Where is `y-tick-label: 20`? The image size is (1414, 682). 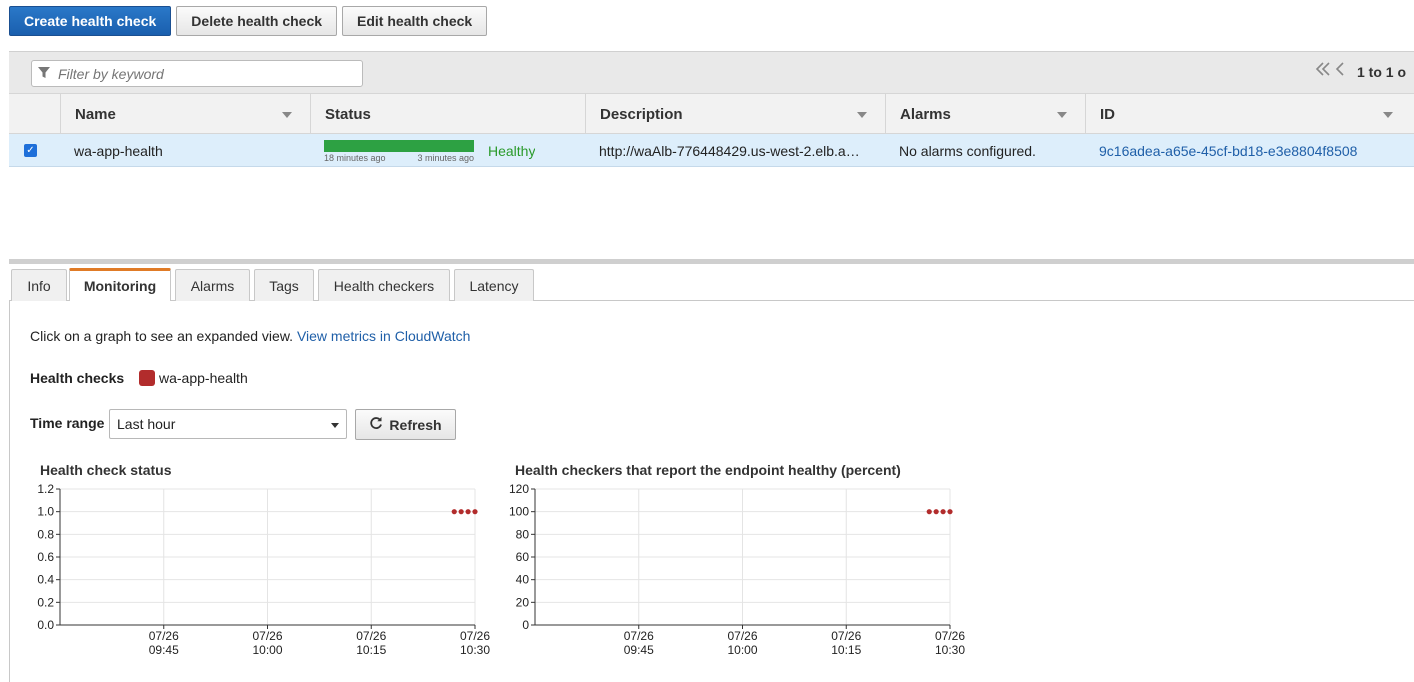
y-tick-label: 20 is located at coordinates (523, 602).